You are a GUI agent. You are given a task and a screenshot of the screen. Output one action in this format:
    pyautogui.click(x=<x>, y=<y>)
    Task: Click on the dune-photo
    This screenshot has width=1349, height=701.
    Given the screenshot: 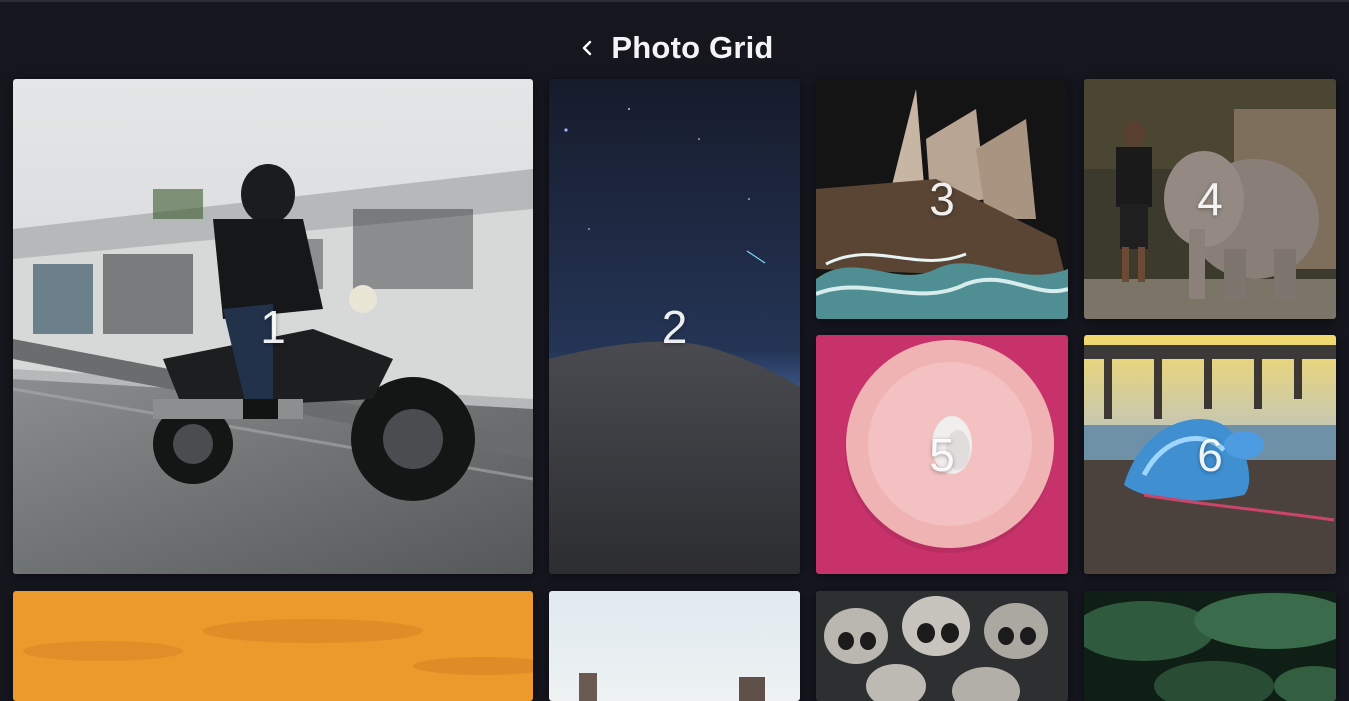 What is the action you would take?
    pyautogui.click(x=674, y=326)
    